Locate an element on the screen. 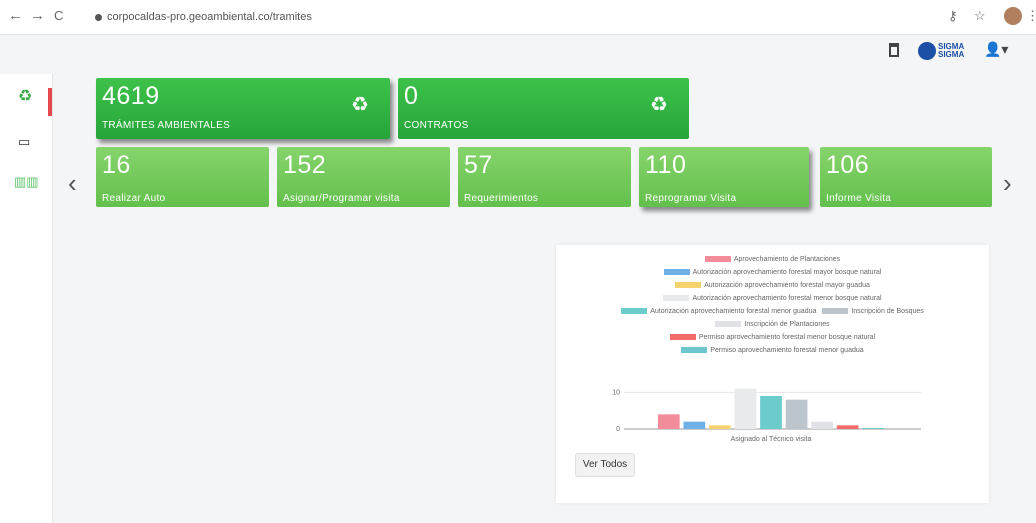  card-value: 106 is located at coordinates (848, 165).